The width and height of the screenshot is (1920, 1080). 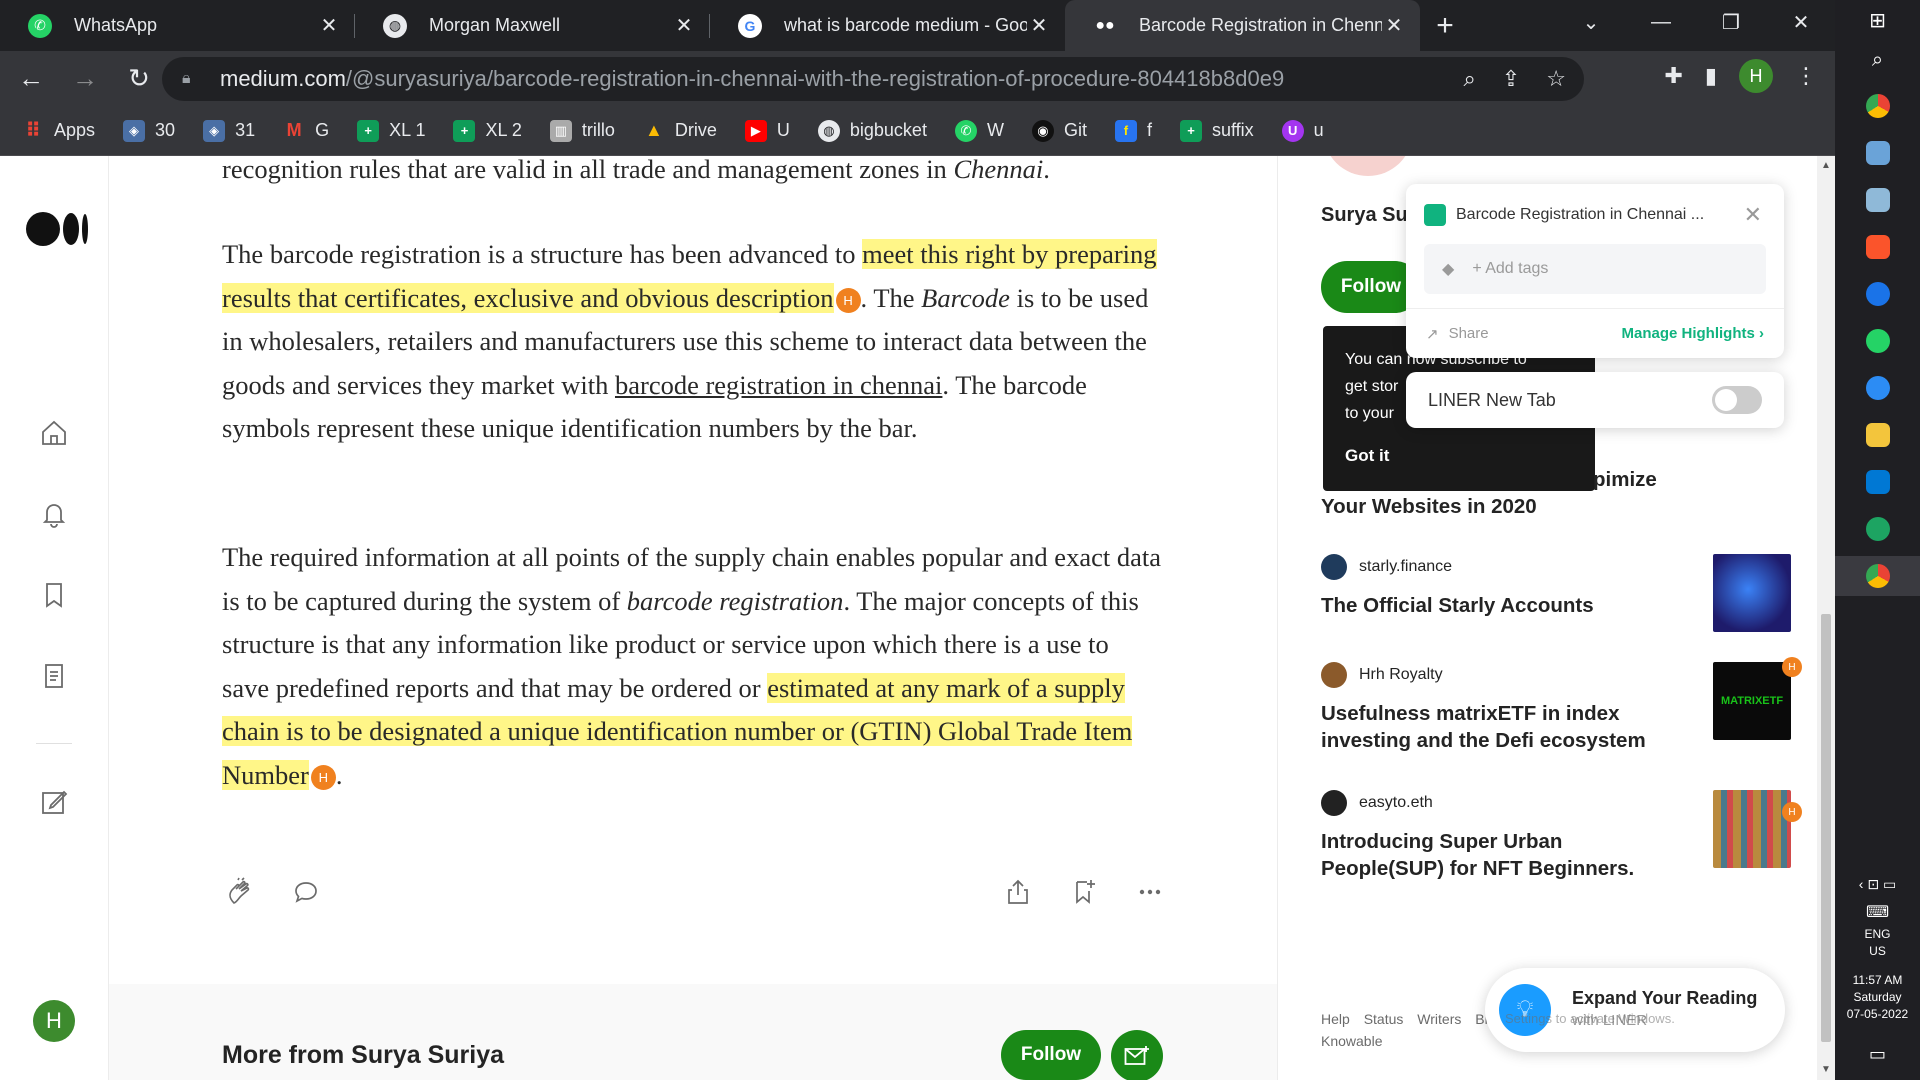 I want to click on bookmark-xl1: + XL 1, so click(x=391, y=130).